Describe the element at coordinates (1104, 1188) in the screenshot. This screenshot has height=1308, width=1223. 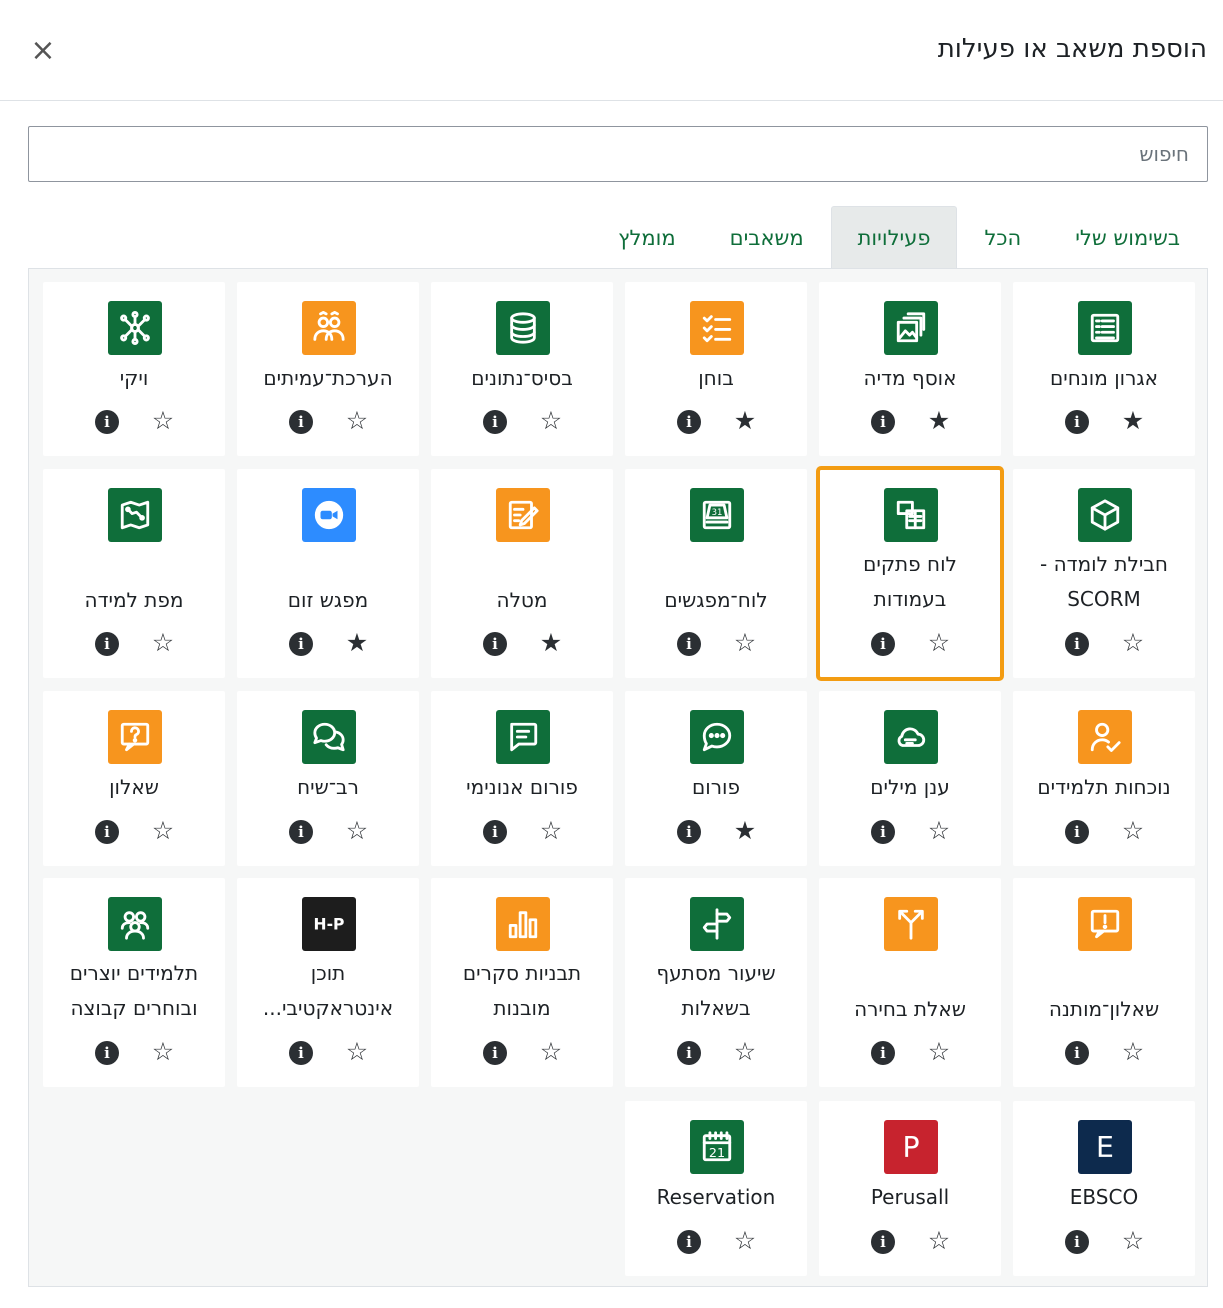
I see `module-card: E EBSCO i ☆` at that location.